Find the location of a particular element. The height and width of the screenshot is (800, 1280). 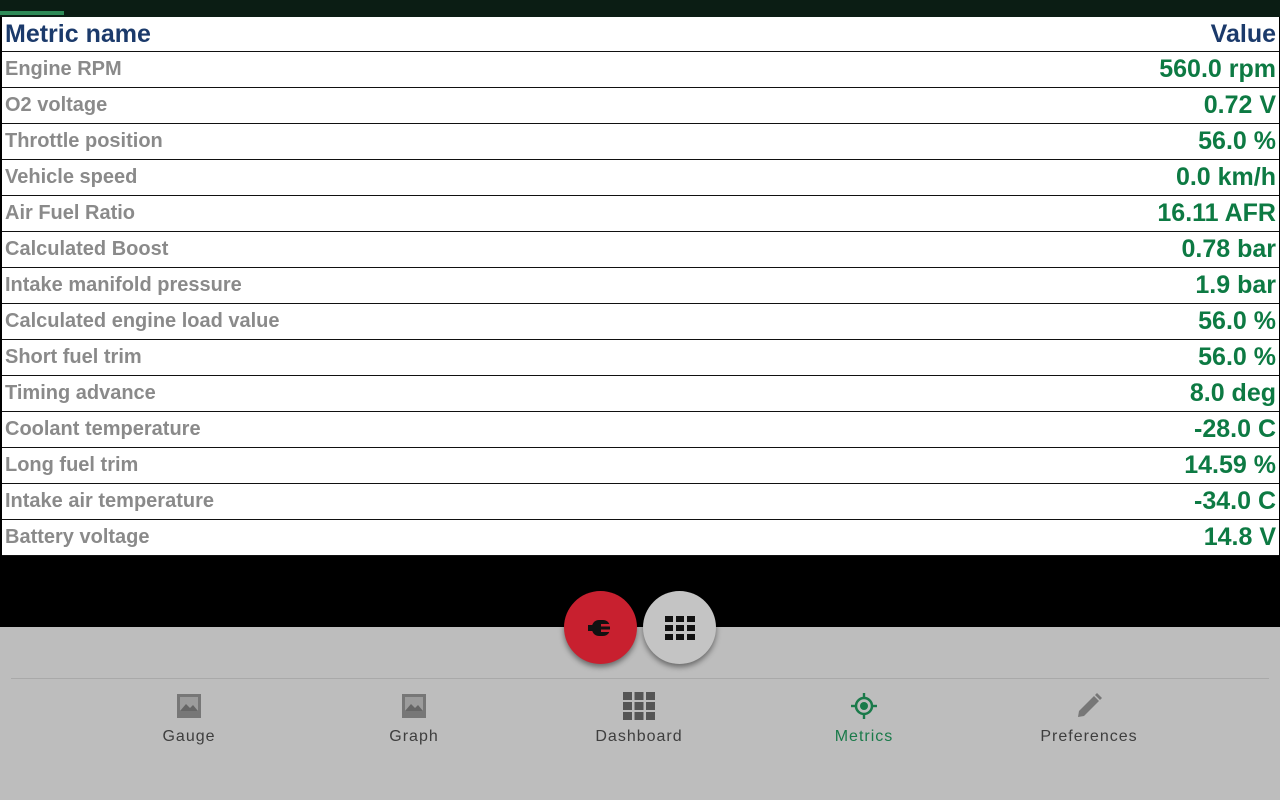

metric-value: 560.0 rpm is located at coordinates (1217, 69).